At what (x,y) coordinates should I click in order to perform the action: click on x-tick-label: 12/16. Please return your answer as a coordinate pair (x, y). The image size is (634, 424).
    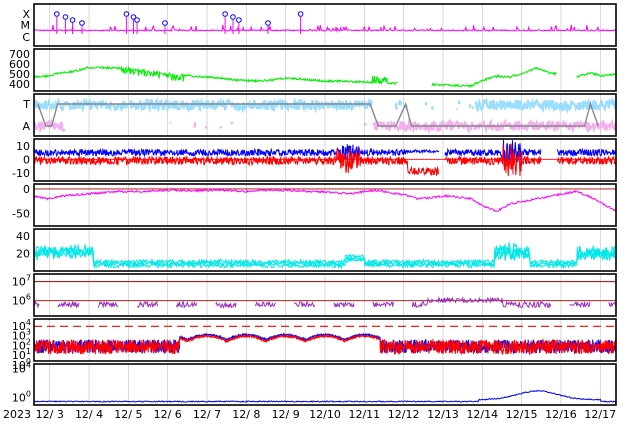
    Looking at the image, I should click on (561, 414).